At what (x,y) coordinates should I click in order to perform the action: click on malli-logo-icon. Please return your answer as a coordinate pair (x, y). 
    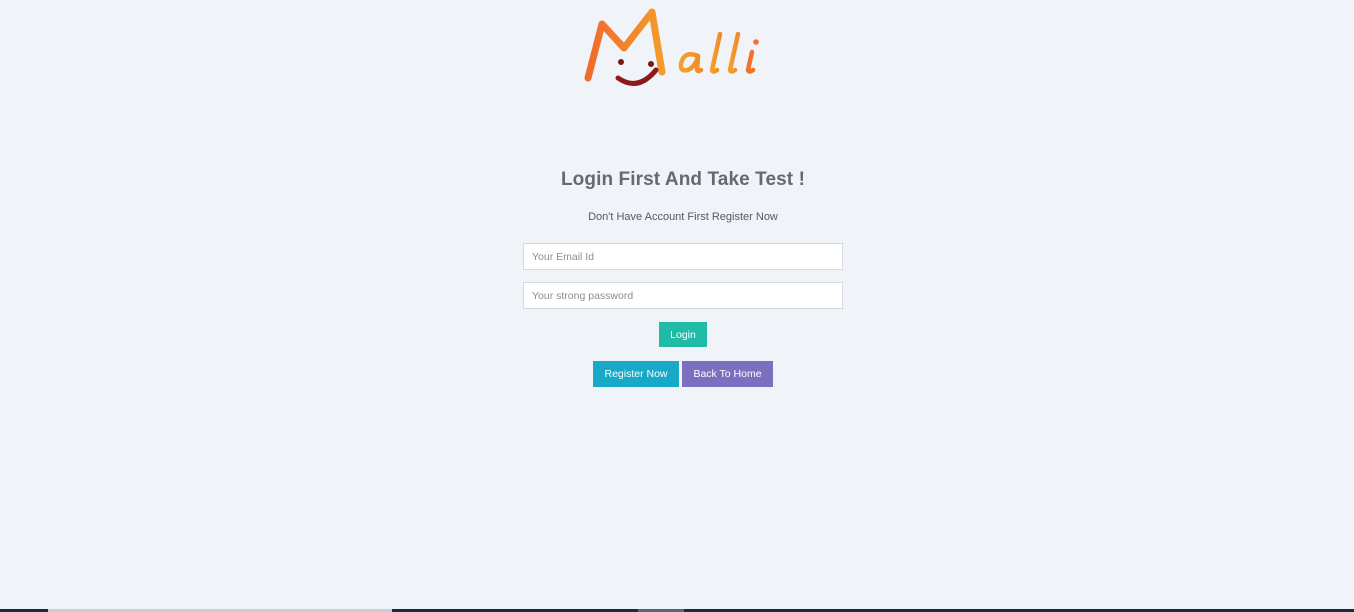
    Looking at the image, I should click on (671, 47).